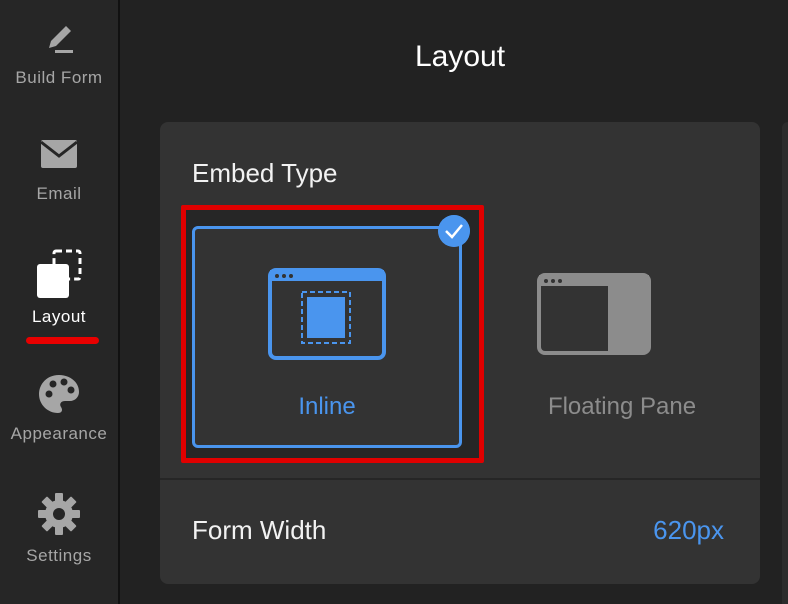  I want to click on gear-icon, so click(59, 514).